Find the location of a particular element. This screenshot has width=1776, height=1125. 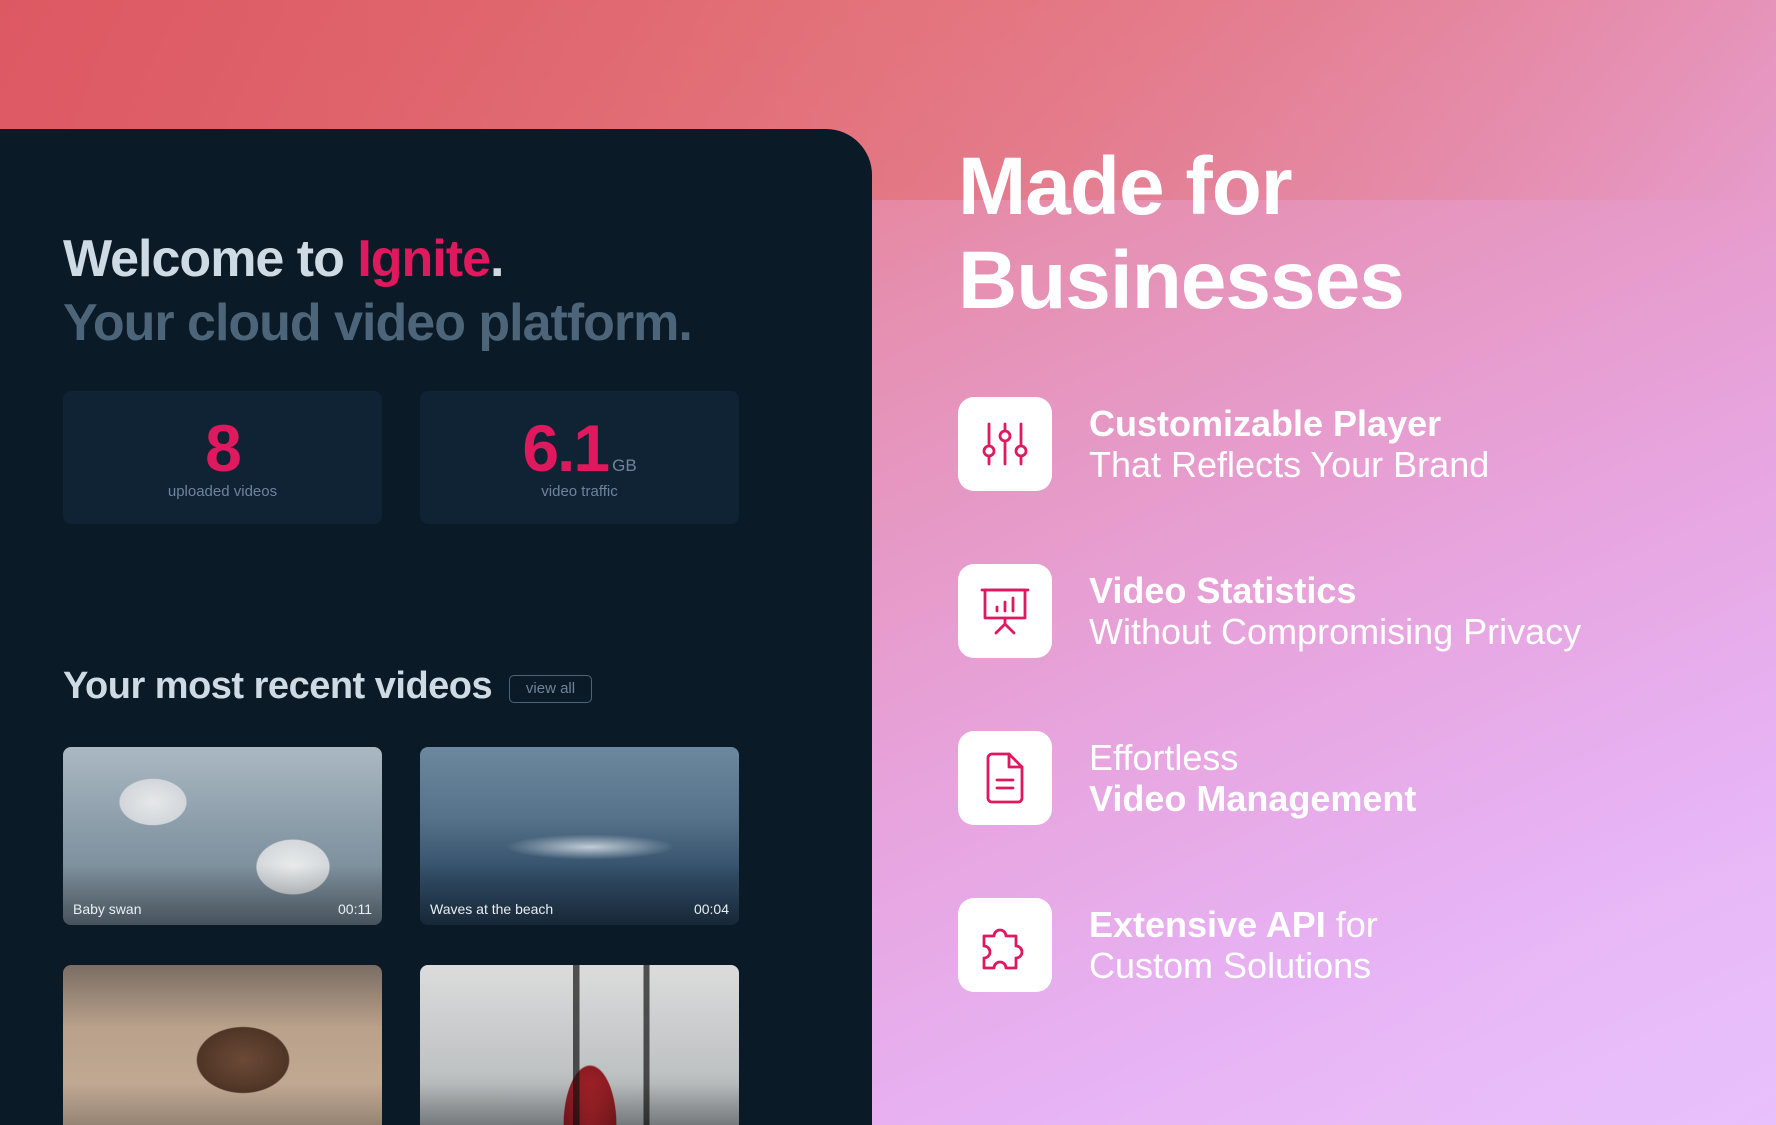

welcome-subtitle: Your cloud video platform. is located at coordinates (378, 323).